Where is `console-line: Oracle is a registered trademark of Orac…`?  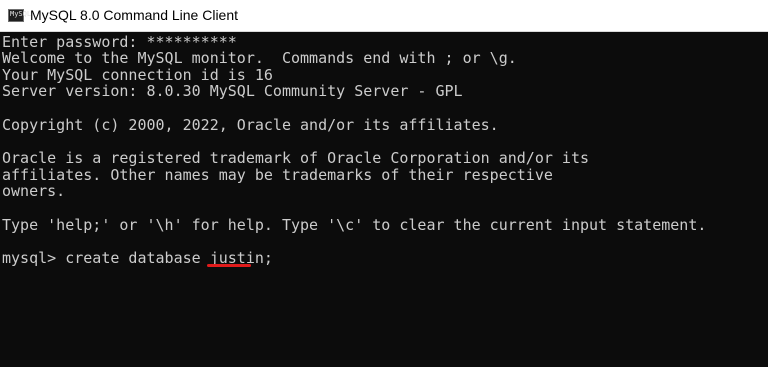 console-line: Oracle is a registered trademark of Orac… is located at coordinates (295, 158).